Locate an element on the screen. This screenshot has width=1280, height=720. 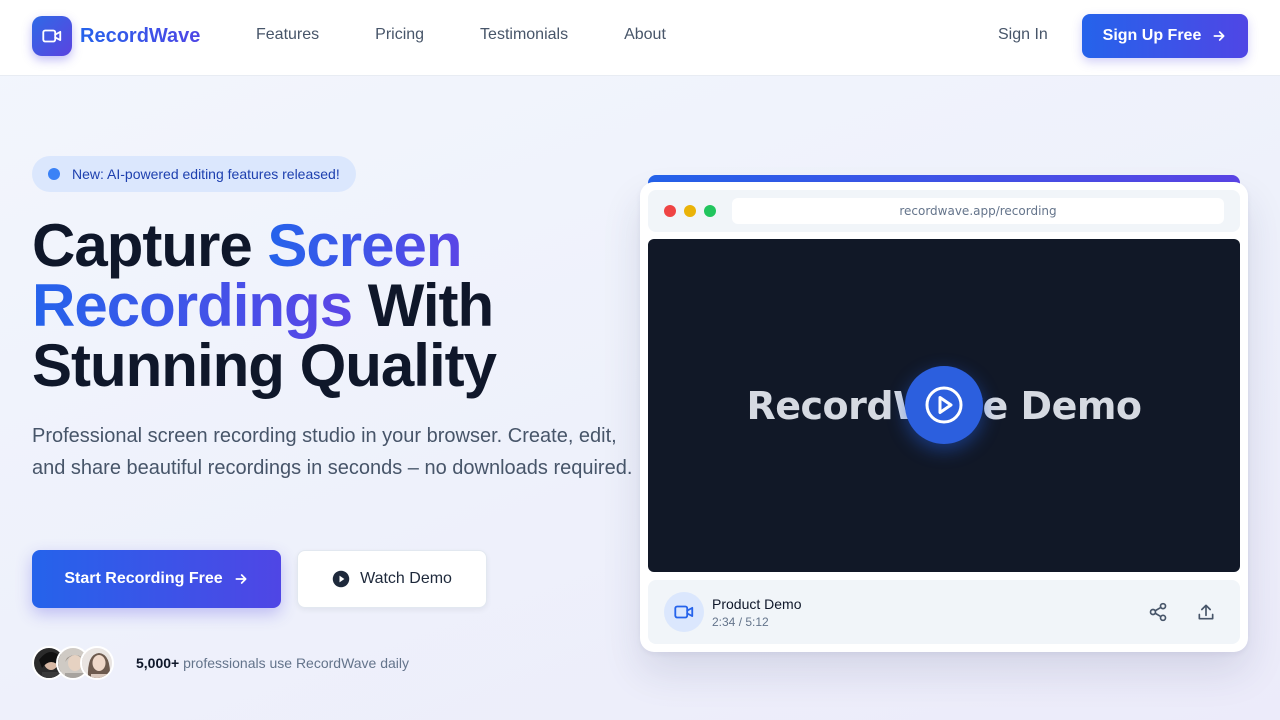
headline-part2: With is located at coordinates (423, 305).